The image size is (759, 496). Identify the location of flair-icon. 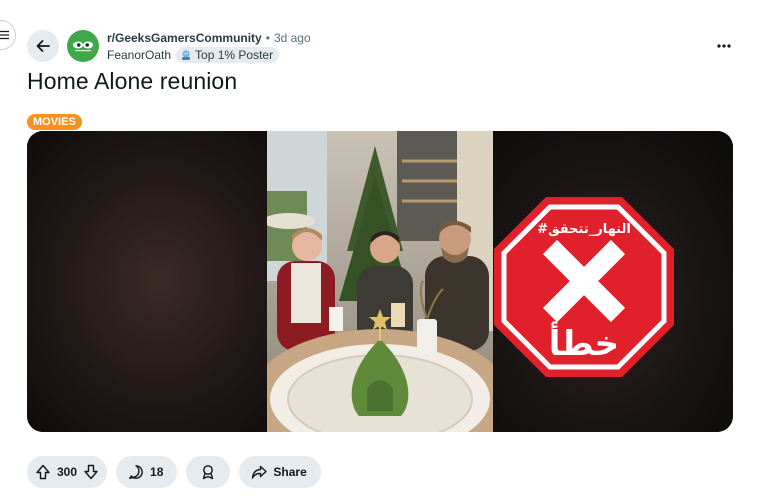
(186, 55).